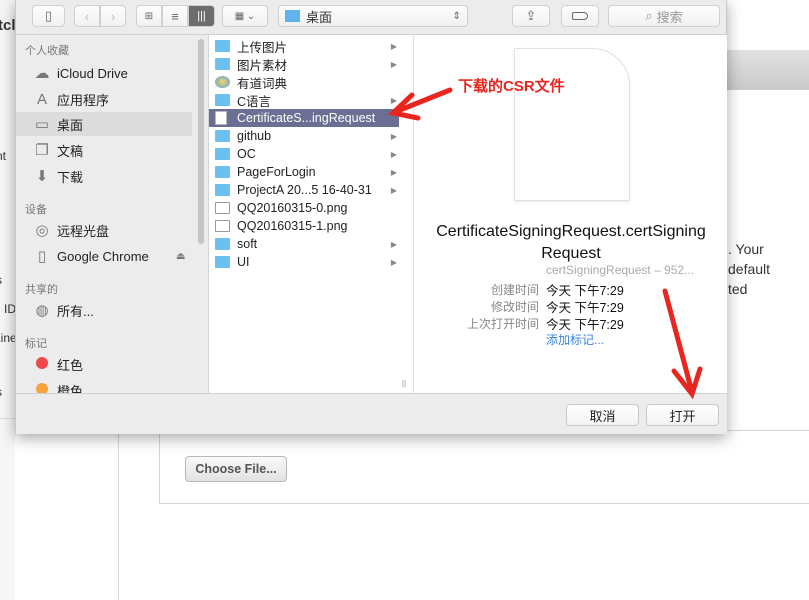 The width and height of the screenshot is (809, 600). What do you see at coordinates (682, 344) in the screenshot?
I see `arrow-to-open-icon` at bounding box center [682, 344].